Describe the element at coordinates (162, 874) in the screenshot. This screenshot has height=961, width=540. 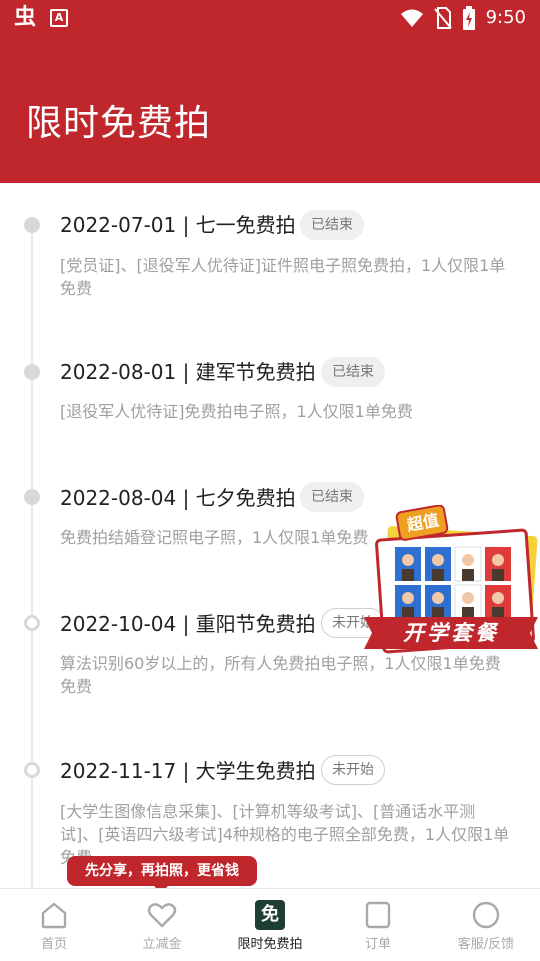
I see `share-tip-tooltip: 先分享，再拍照，更省钱` at that location.